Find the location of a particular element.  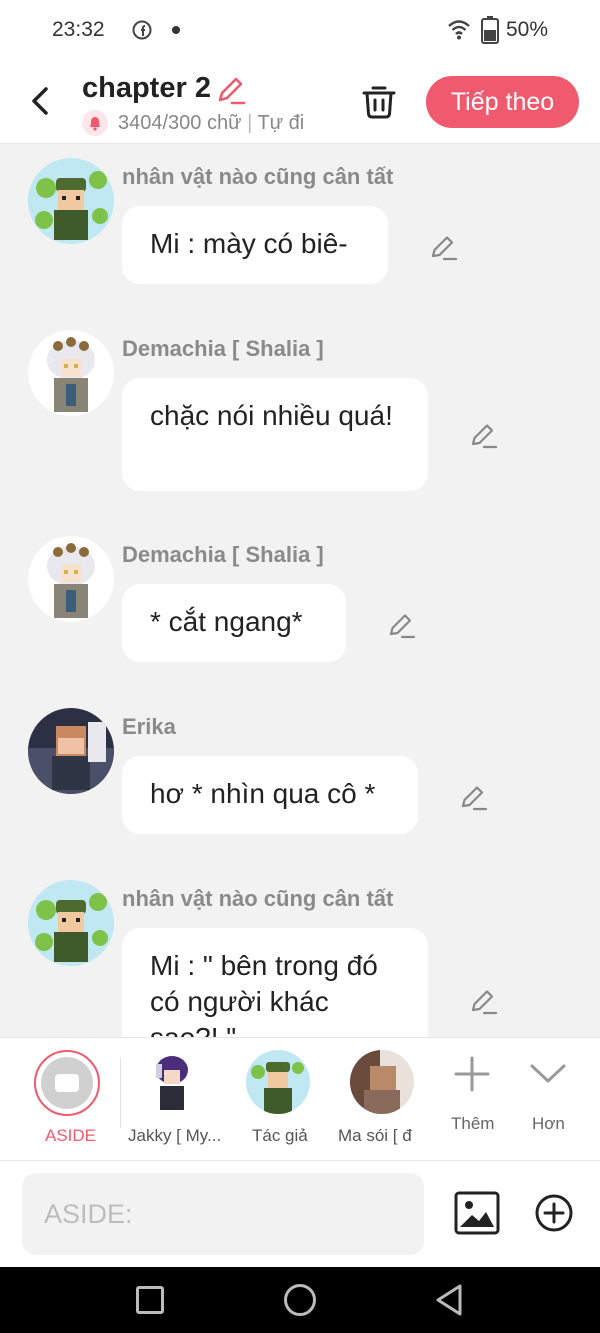

trash-icon is located at coordinates (379, 101).